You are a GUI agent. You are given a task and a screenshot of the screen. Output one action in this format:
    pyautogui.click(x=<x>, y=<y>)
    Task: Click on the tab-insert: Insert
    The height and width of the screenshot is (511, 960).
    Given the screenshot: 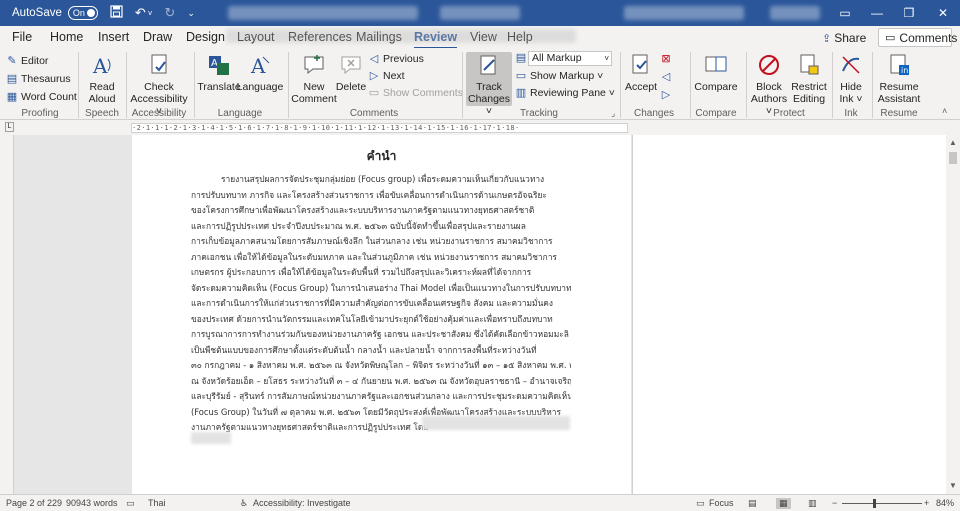 What is the action you would take?
    pyautogui.click(x=113, y=37)
    